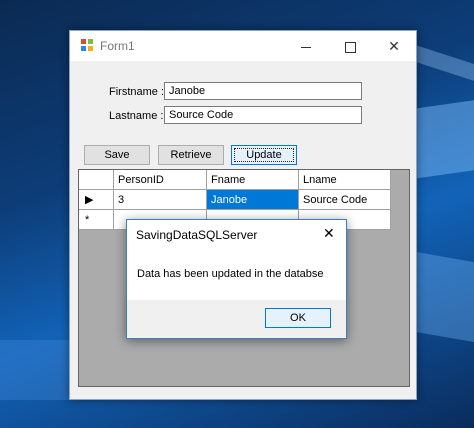  What do you see at coordinates (344, 199) in the screenshot?
I see `cell-lname: Source Code` at bounding box center [344, 199].